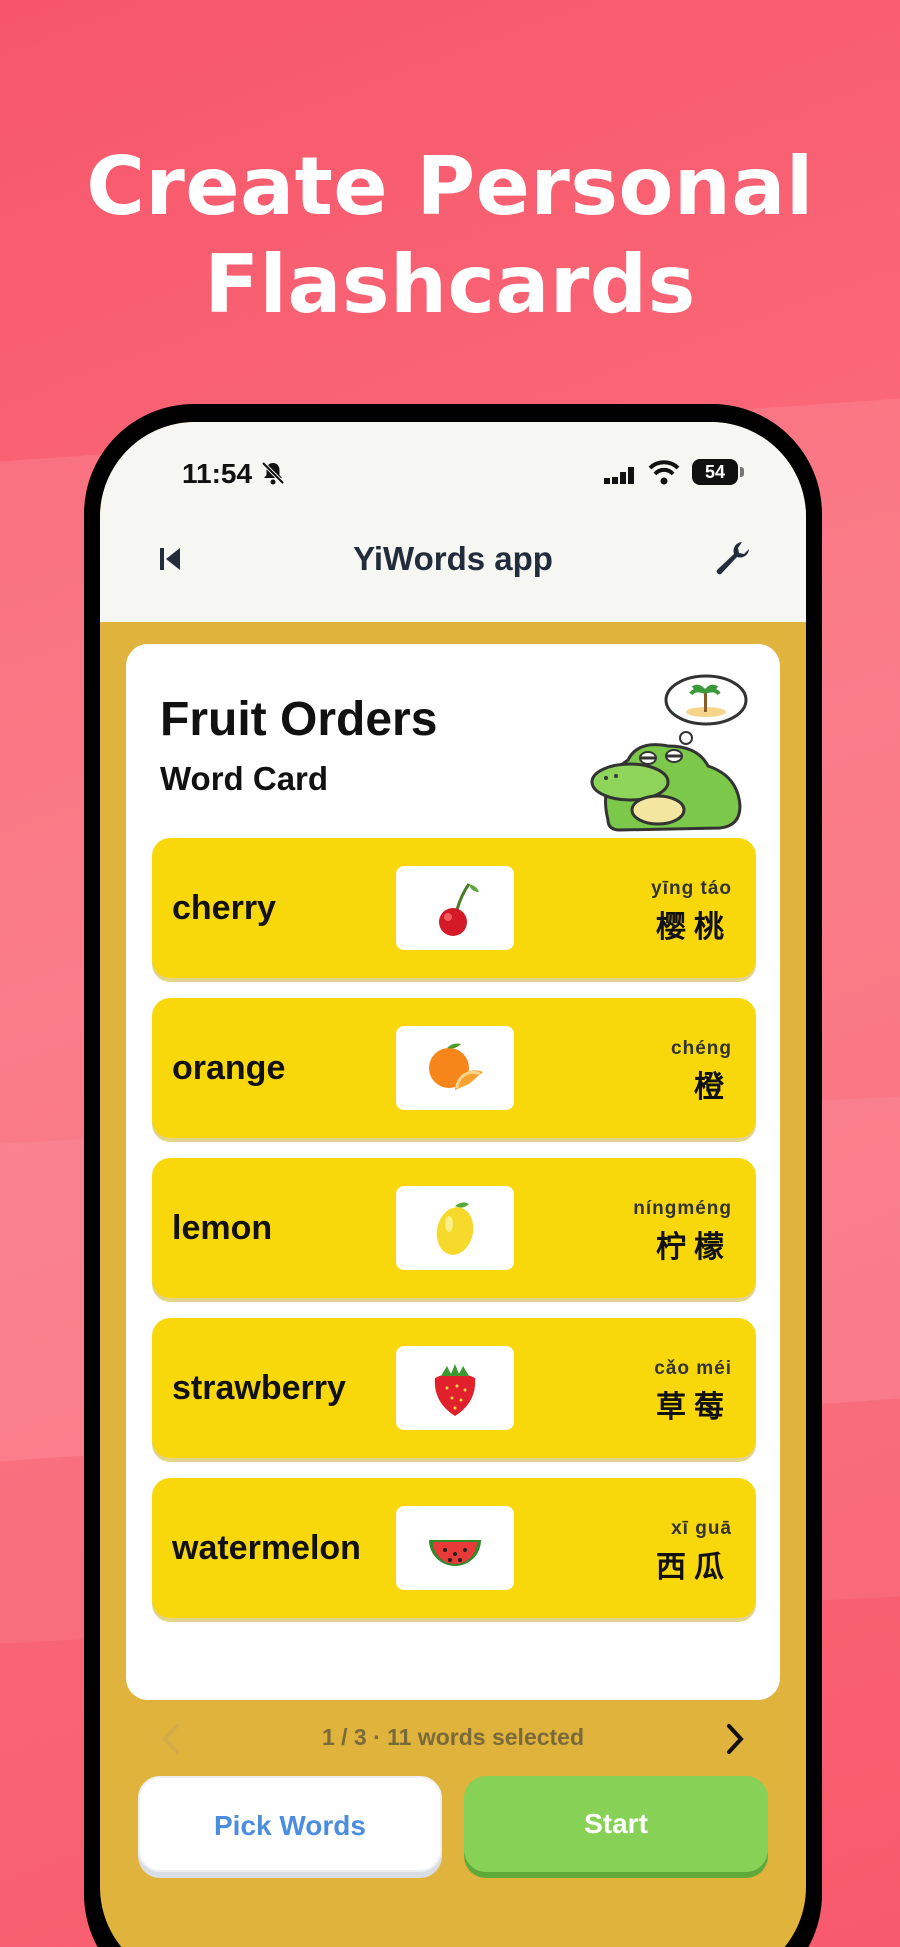  I want to click on status-time: 11:54, so click(217, 473).